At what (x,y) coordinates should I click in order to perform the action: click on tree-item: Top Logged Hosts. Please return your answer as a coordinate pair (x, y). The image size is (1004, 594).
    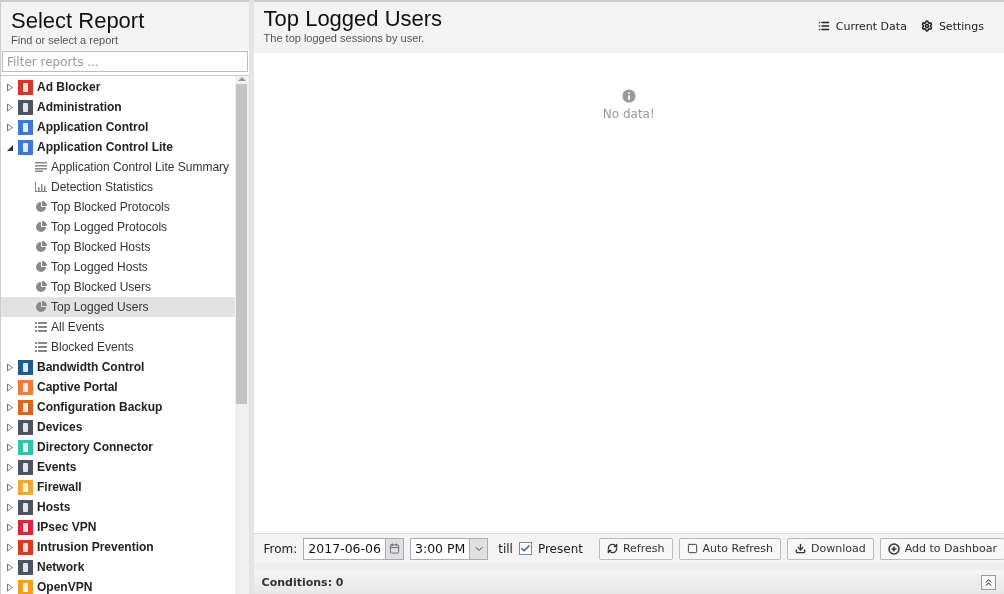
    Looking at the image, I should click on (118, 267).